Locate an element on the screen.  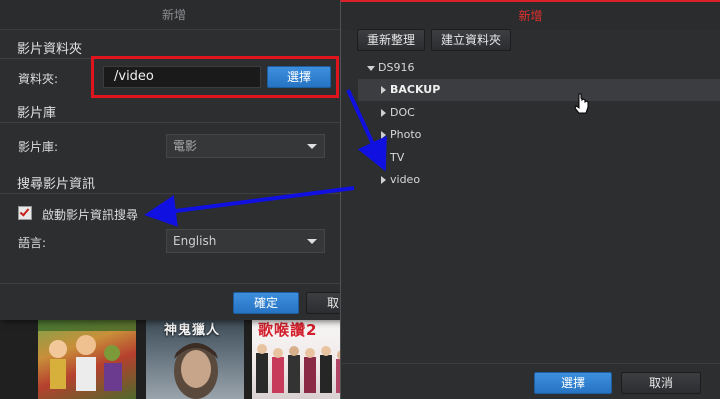
ok-button: 確定 is located at coordinates (266, 303).